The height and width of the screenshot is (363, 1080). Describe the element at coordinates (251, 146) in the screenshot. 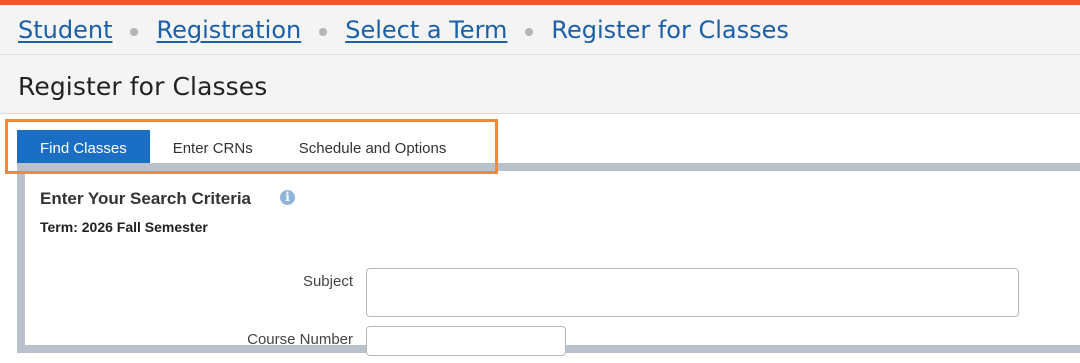

I see `tabs-highlight-box` at that location.